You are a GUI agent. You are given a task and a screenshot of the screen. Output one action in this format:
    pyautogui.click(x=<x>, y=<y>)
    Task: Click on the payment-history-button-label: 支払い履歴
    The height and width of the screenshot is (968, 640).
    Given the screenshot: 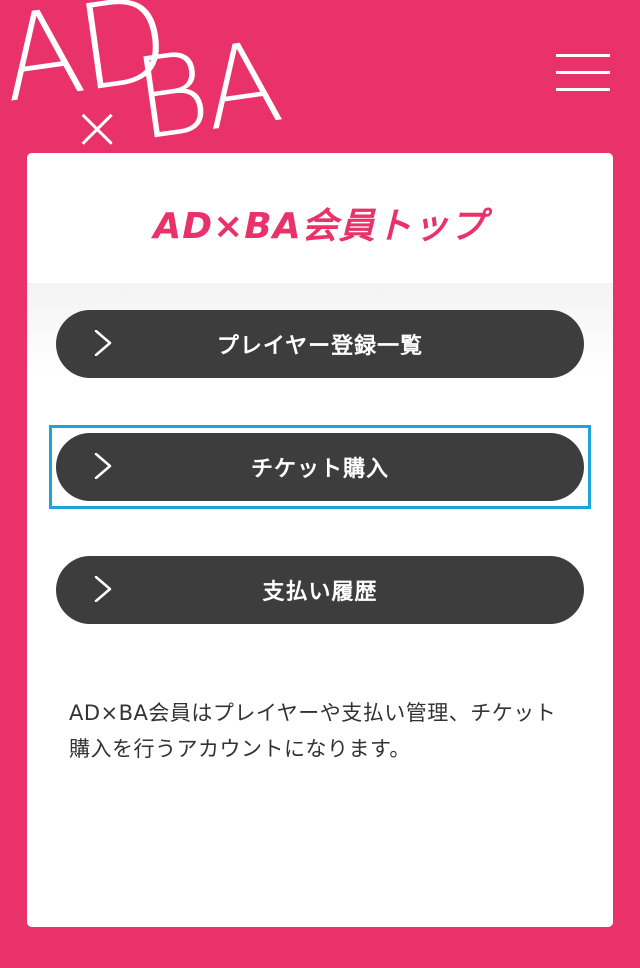 What is the action you would take?
    pyautogui.click(x=320, y=592)
    